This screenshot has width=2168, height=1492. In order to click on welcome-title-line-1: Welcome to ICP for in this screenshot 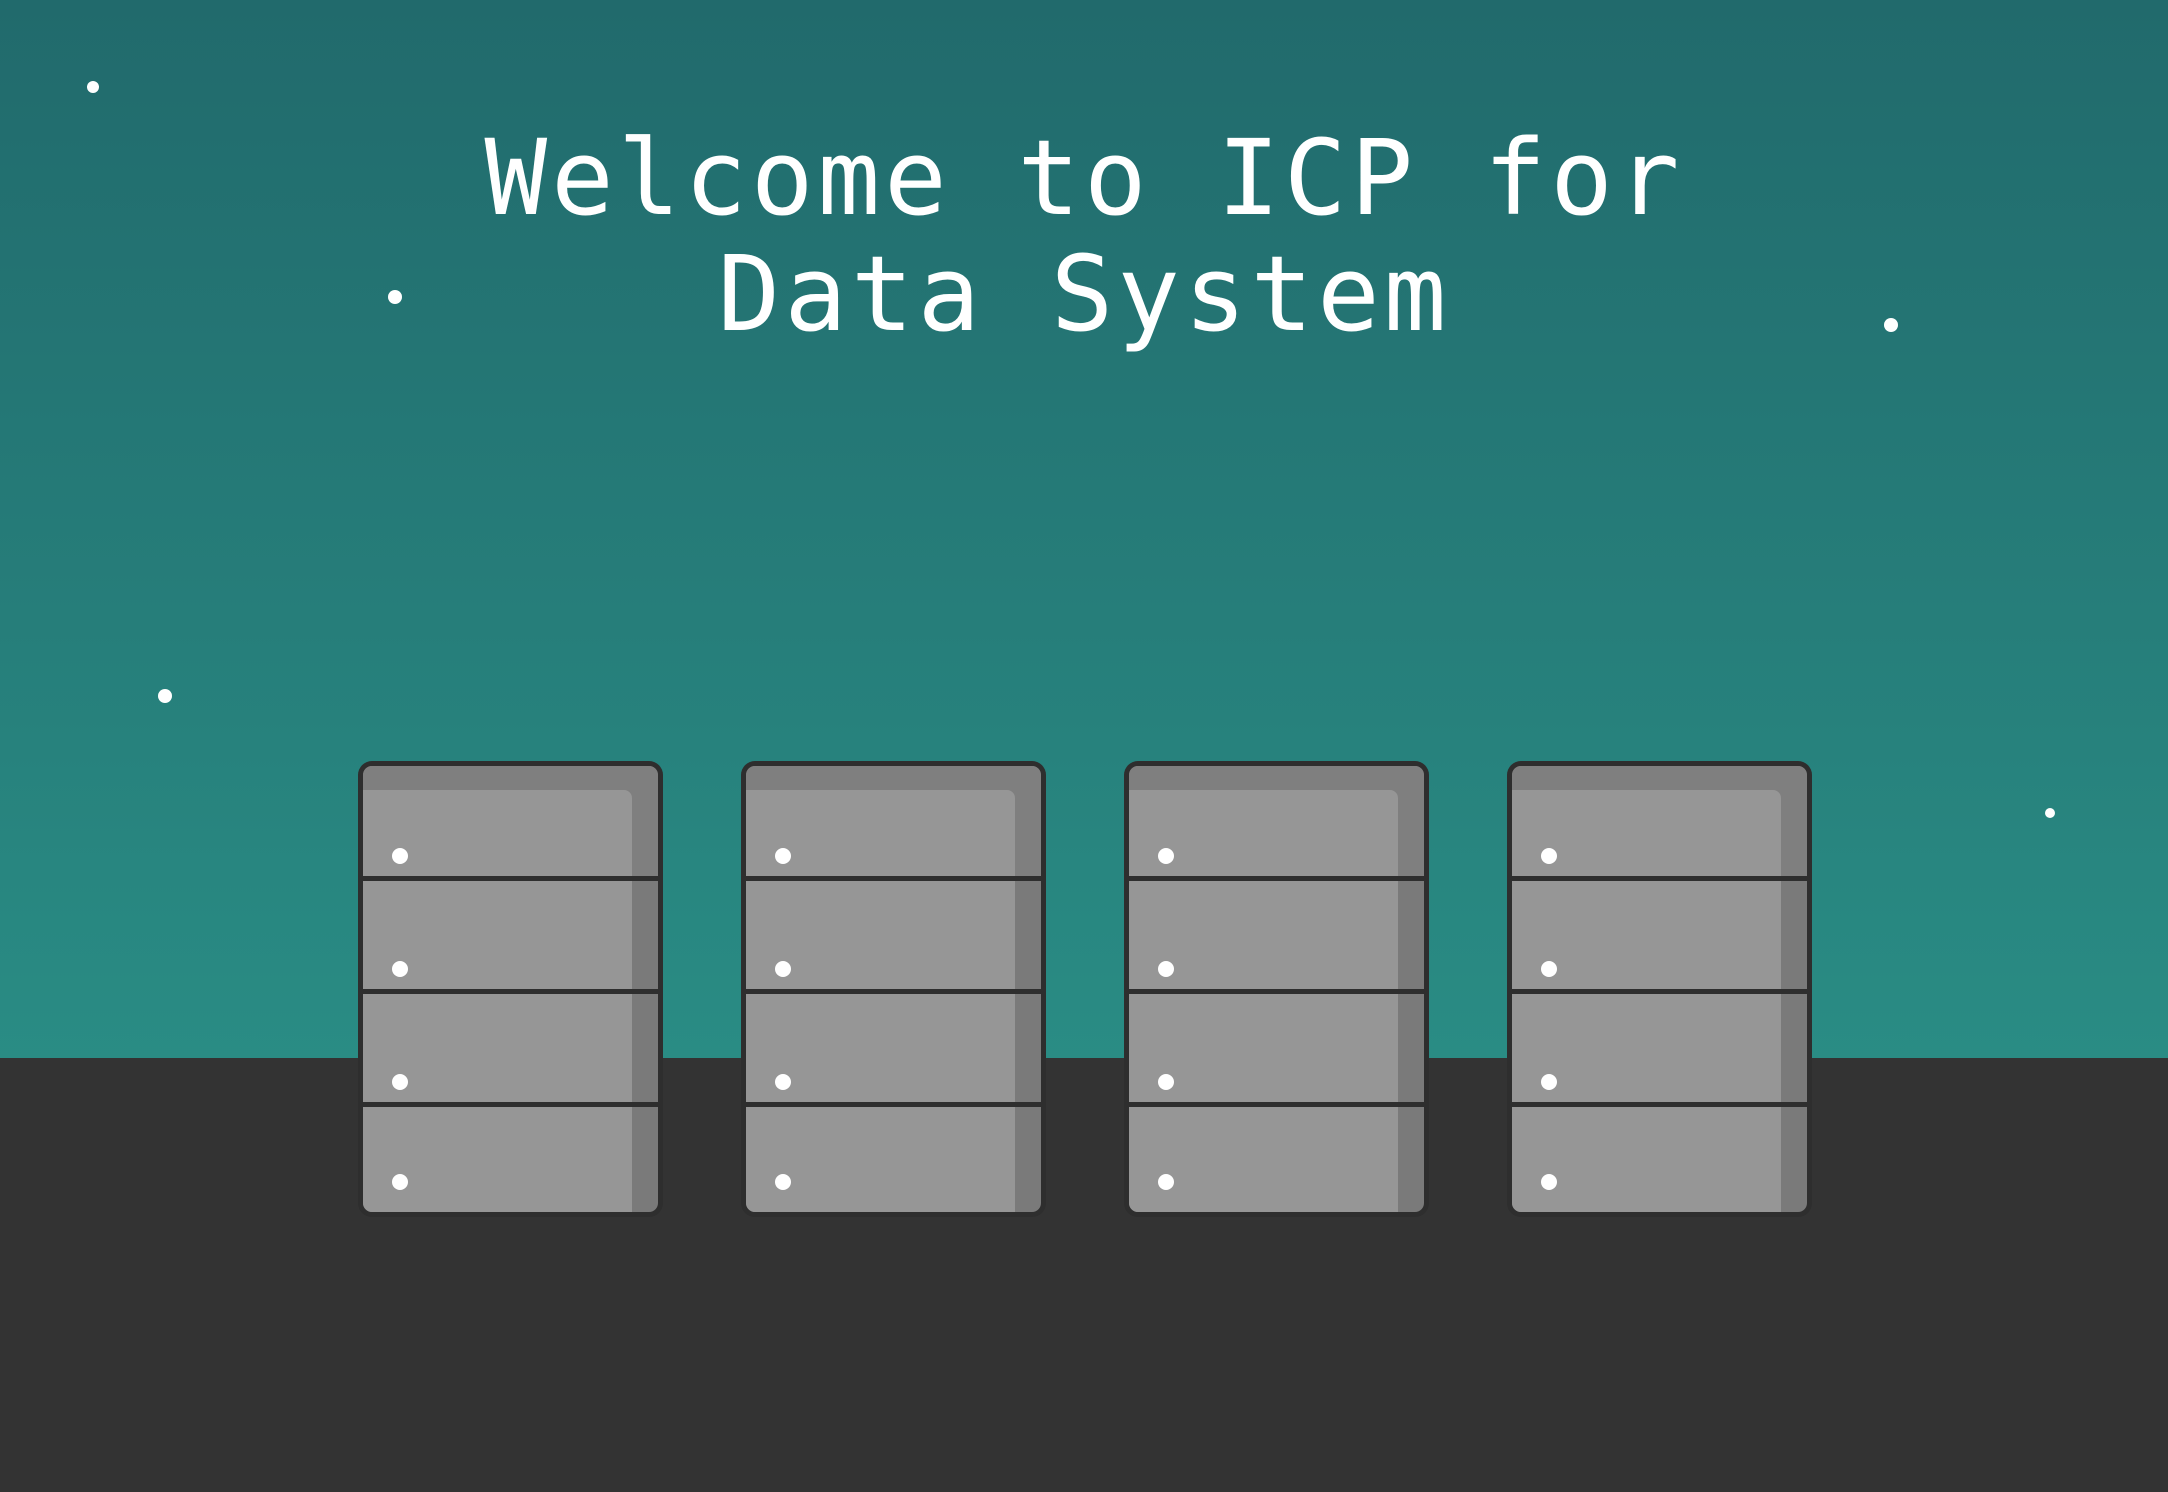, I will do `click(1084, 178)`.